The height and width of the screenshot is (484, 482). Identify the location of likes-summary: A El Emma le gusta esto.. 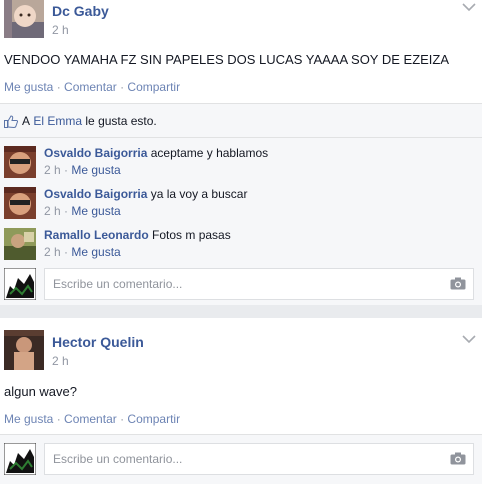
(80, 121).